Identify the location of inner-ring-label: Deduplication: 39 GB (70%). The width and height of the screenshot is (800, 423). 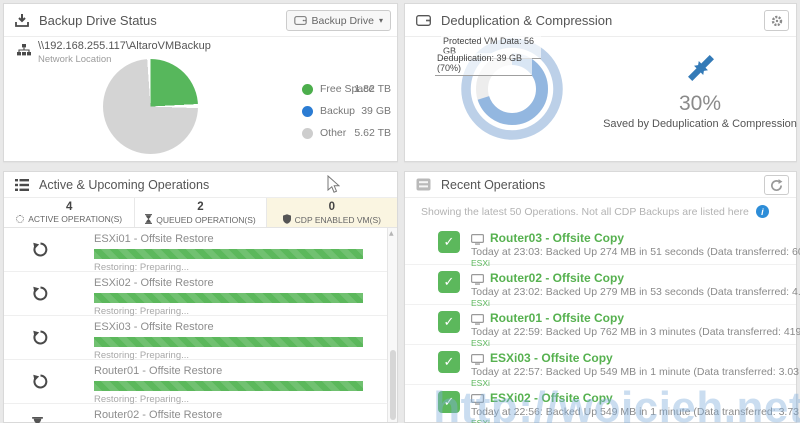
(483, 64).